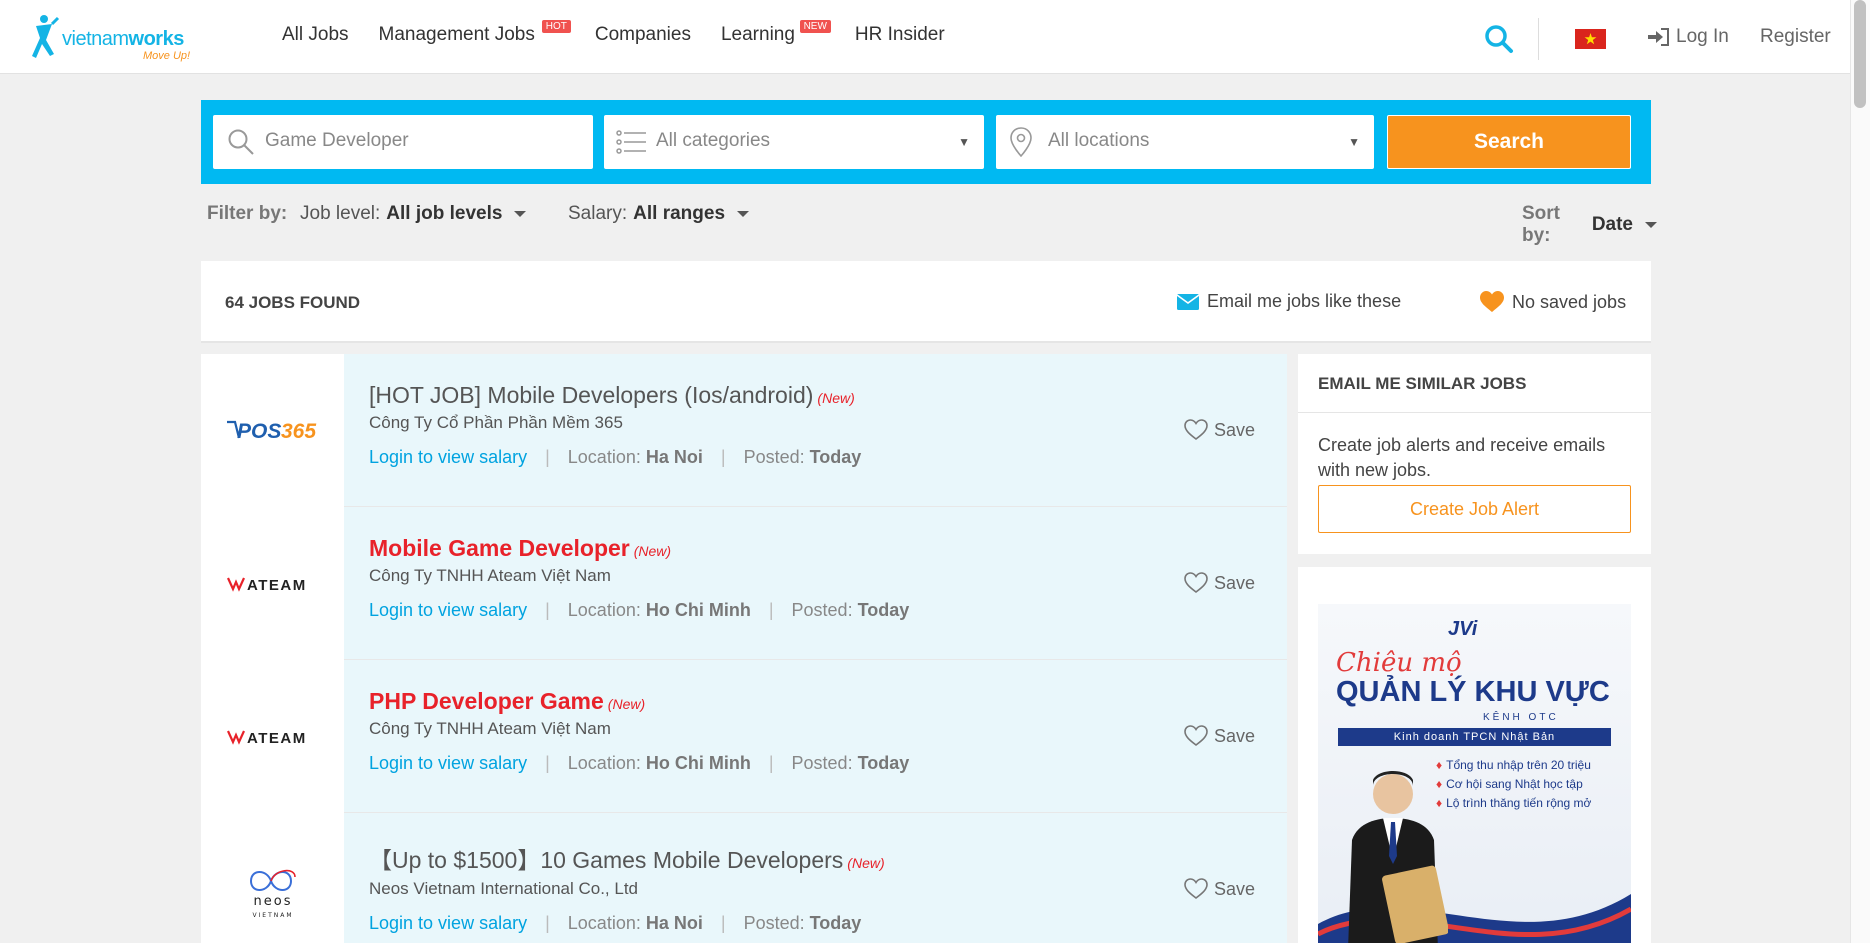 This screenshot has height=943, width=1870. Describe the element at coordinates (1860, 471) in the screenshot. I see `page-scrollbar` at that location.